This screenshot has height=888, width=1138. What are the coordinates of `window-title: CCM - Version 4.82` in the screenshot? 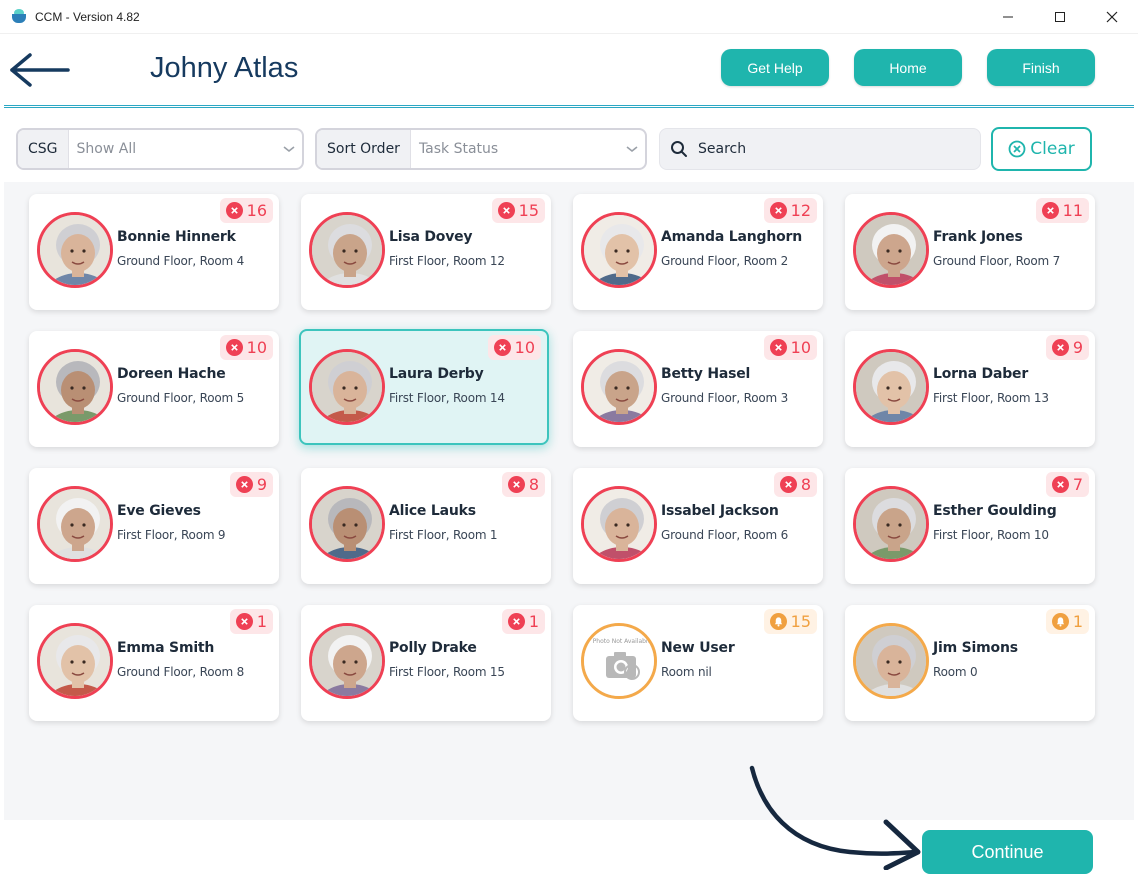 It's located at (87, 16).